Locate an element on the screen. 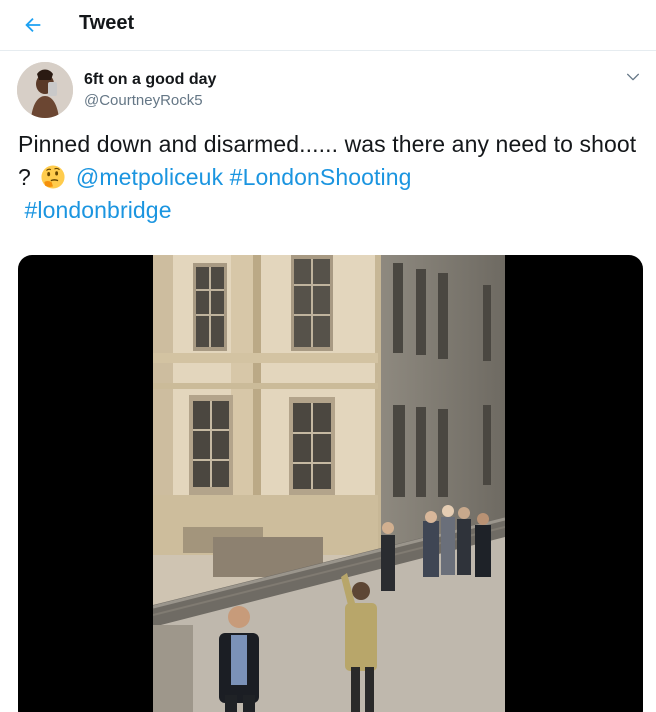 Image resolution: width=656 pixels, height=712 pixels. chevron-down-icon is located at coordinates (633, 77).